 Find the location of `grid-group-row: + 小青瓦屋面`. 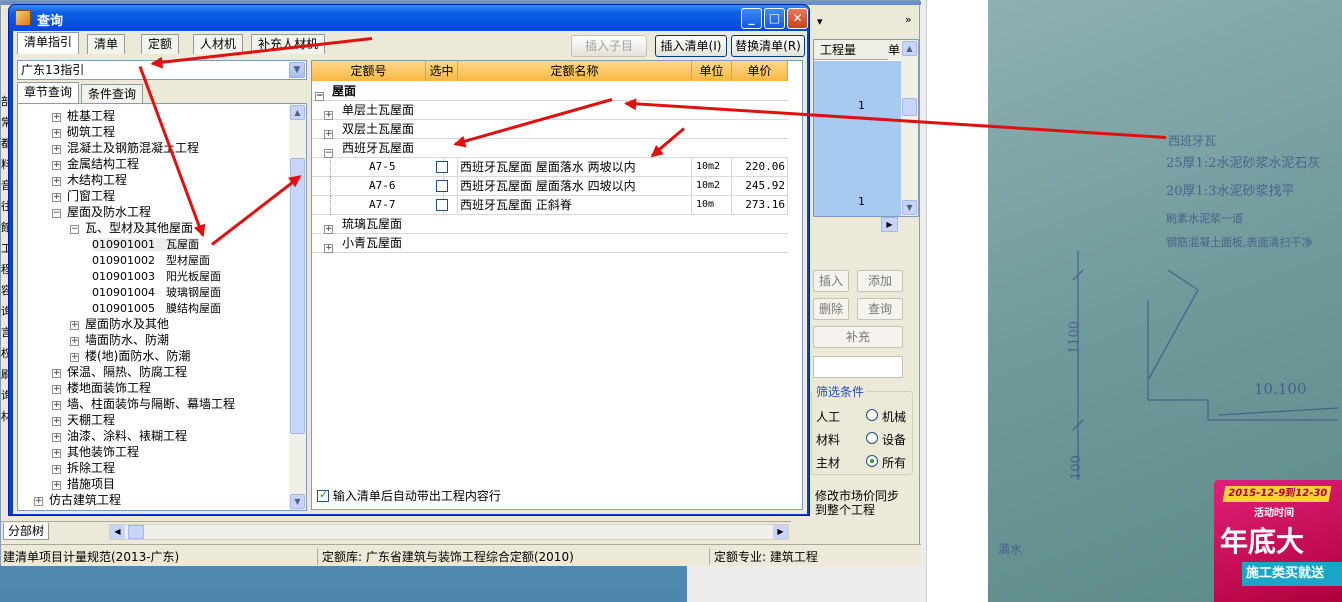

grid-group-row: + 小青瓦屋面 is located at coordinates (550, 243).